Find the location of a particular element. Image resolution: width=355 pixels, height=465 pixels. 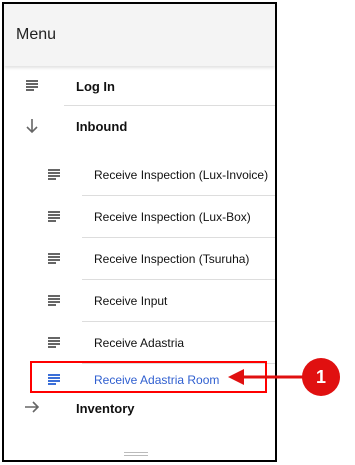

menu-item-receive-inspection-tsuruha: Receive Inspection (Tsuruha) is located at coordinates (139, 259).